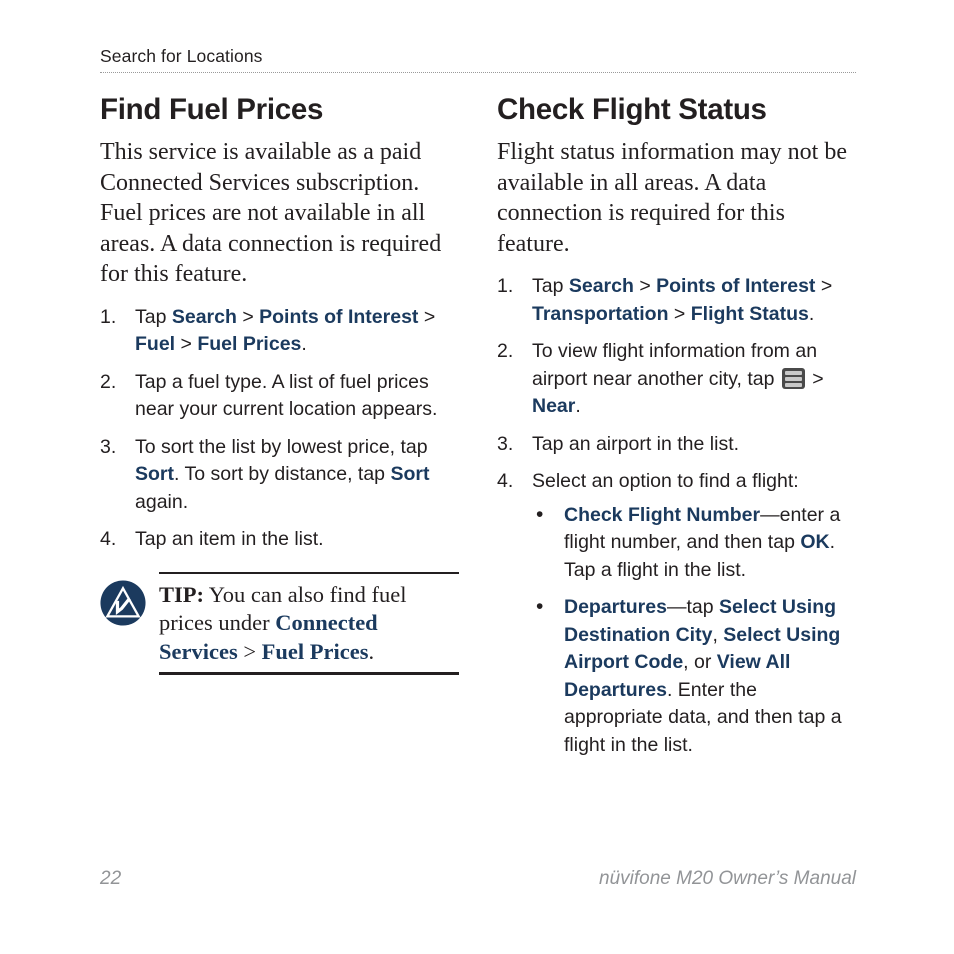 The height and width of the screenshot is (954, 954). I want to click on list-item: 3. Tap an airport in the list., so click(676, 445).